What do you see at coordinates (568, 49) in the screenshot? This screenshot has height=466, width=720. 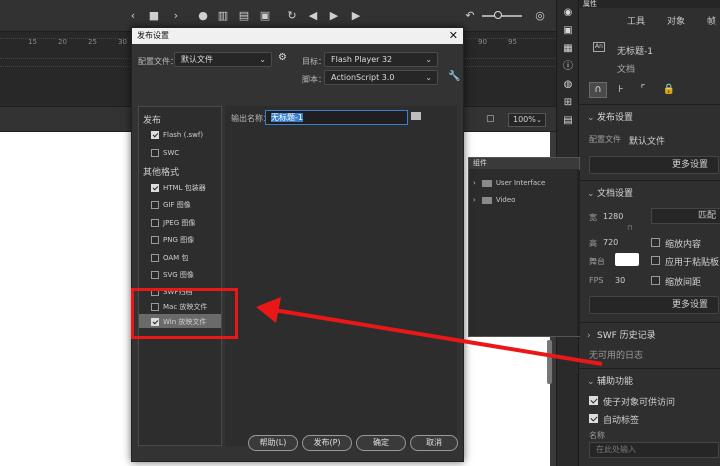 I see `align-icon: ▦` at bounding box center [568, 49].